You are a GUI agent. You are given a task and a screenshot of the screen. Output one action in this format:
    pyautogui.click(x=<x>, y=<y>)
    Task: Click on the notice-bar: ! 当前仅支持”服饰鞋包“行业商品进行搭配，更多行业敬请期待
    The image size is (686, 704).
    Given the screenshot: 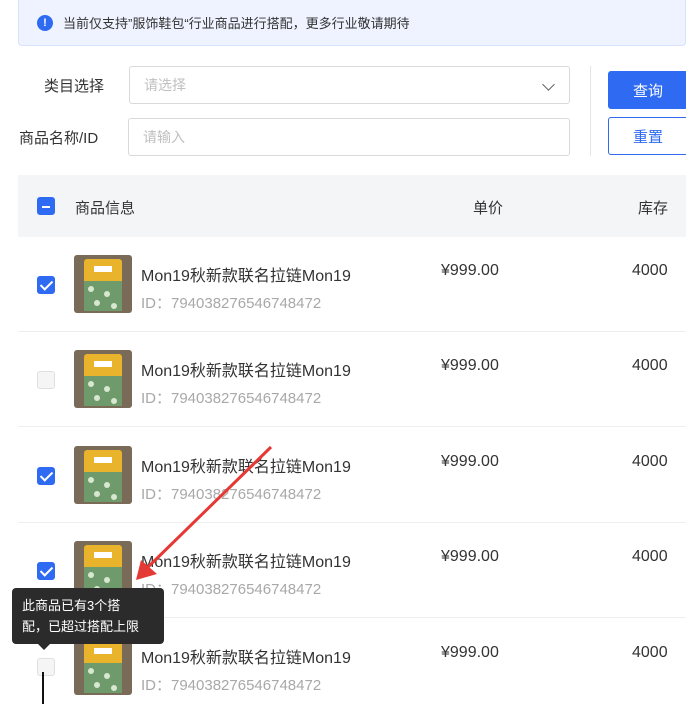 What is the action you would take?
    pyautogui.click(x=352, y=23)
    